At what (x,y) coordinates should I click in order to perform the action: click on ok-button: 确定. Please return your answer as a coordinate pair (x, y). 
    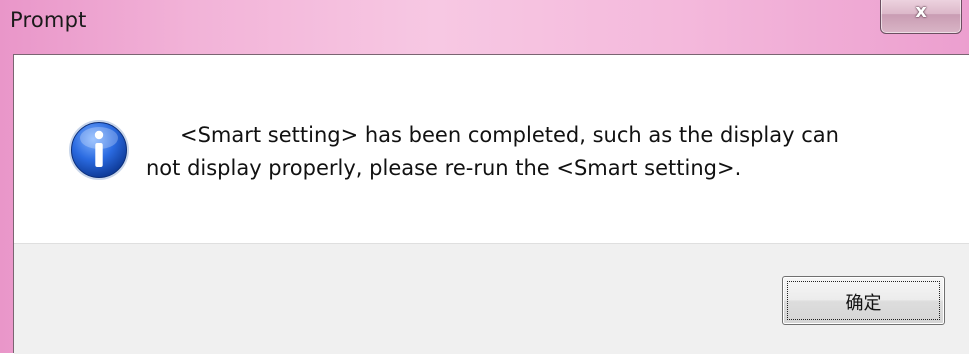
    Looking at the image, I should click on (863, 300).